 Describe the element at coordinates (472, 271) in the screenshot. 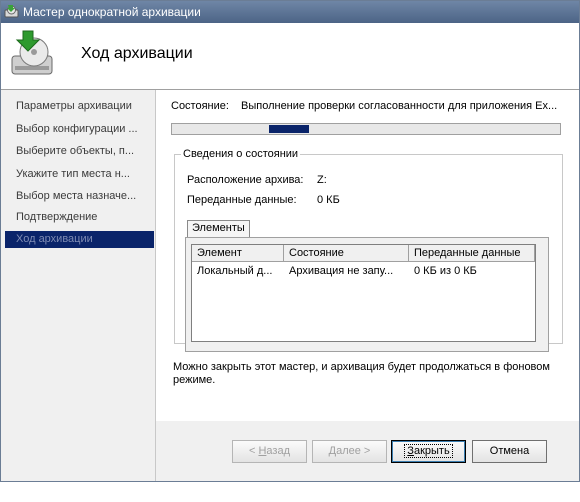

I see `table-cell-transferred: 0 КБ из 0 КБ` at that location.